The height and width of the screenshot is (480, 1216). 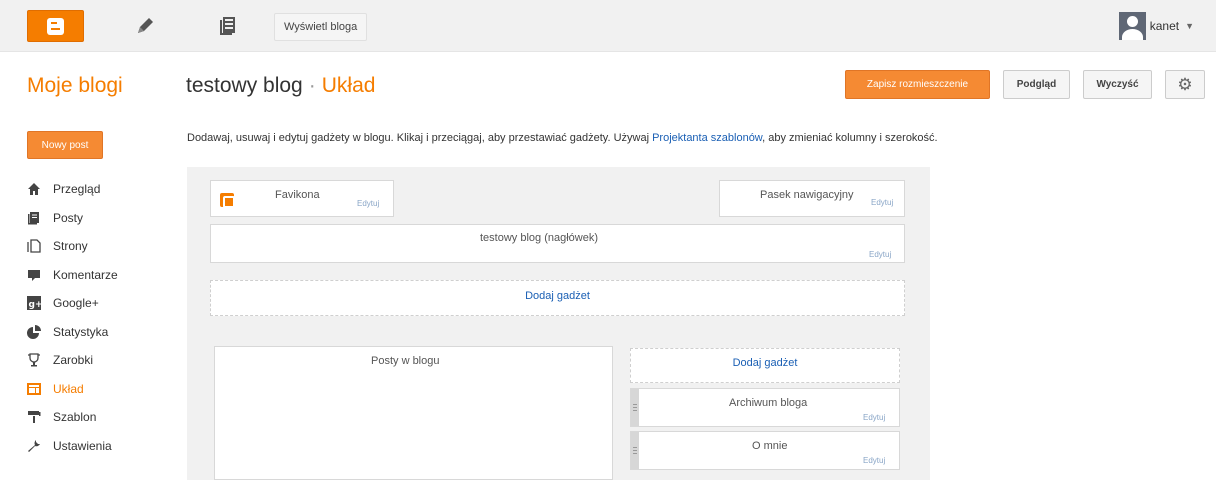 What do you see at coordinates (87, 389) in the screenshot?
I see `sidebar-item-layout: Układ` at bounding box center [87, 389].